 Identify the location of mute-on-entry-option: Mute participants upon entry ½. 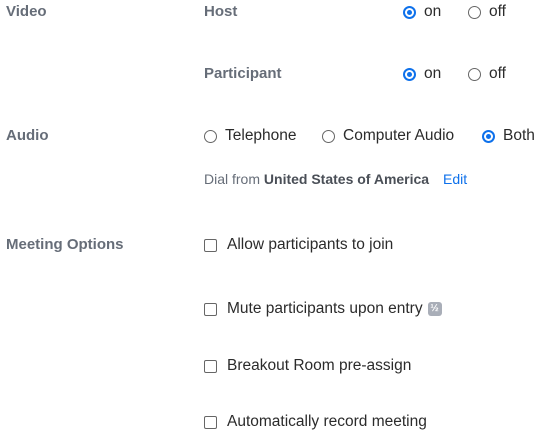
(323, 309).